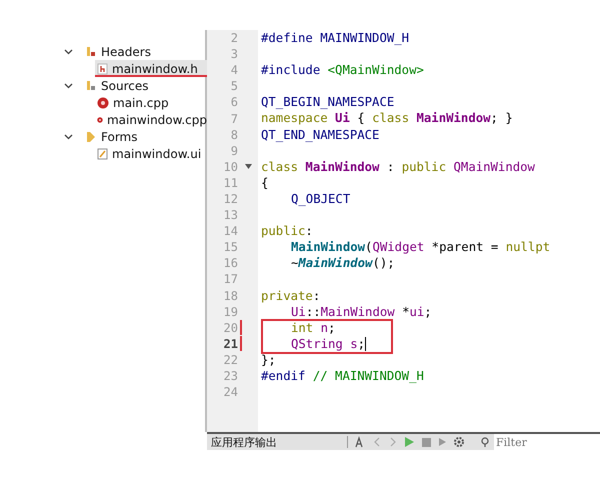 This screenshot has width=600, height=480. I want to click on settings-icon, so click(459, 442).